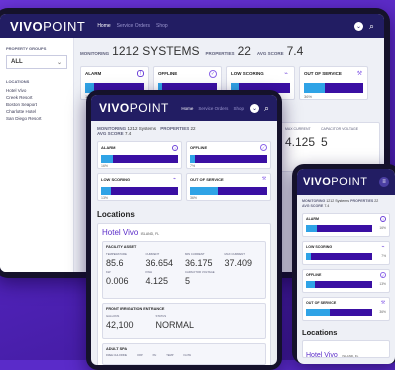 The image size is (395, 370). I want to click on location-item: Charlotte Hotel, so click(36, 111).